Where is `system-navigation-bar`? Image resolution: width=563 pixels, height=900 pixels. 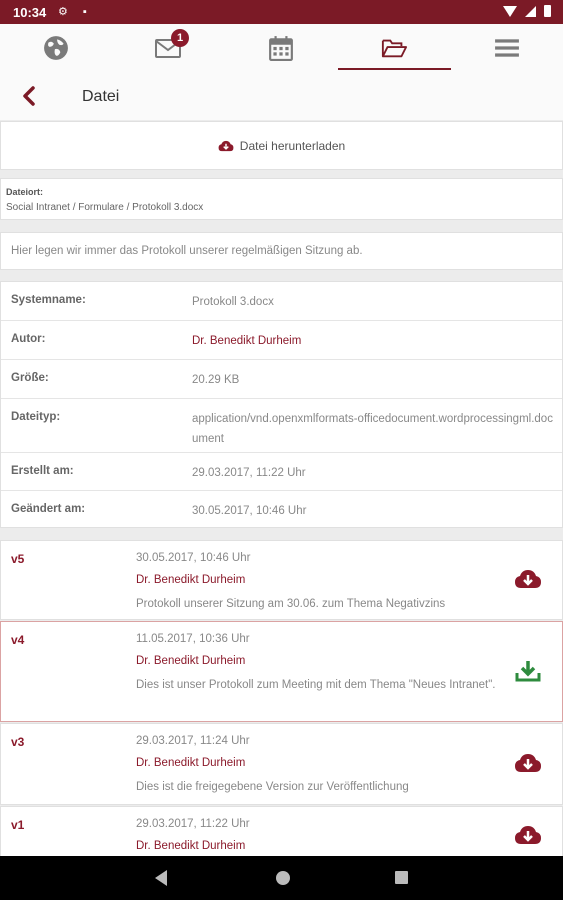 system-navigation-bar is located at coordinates (281, 878).